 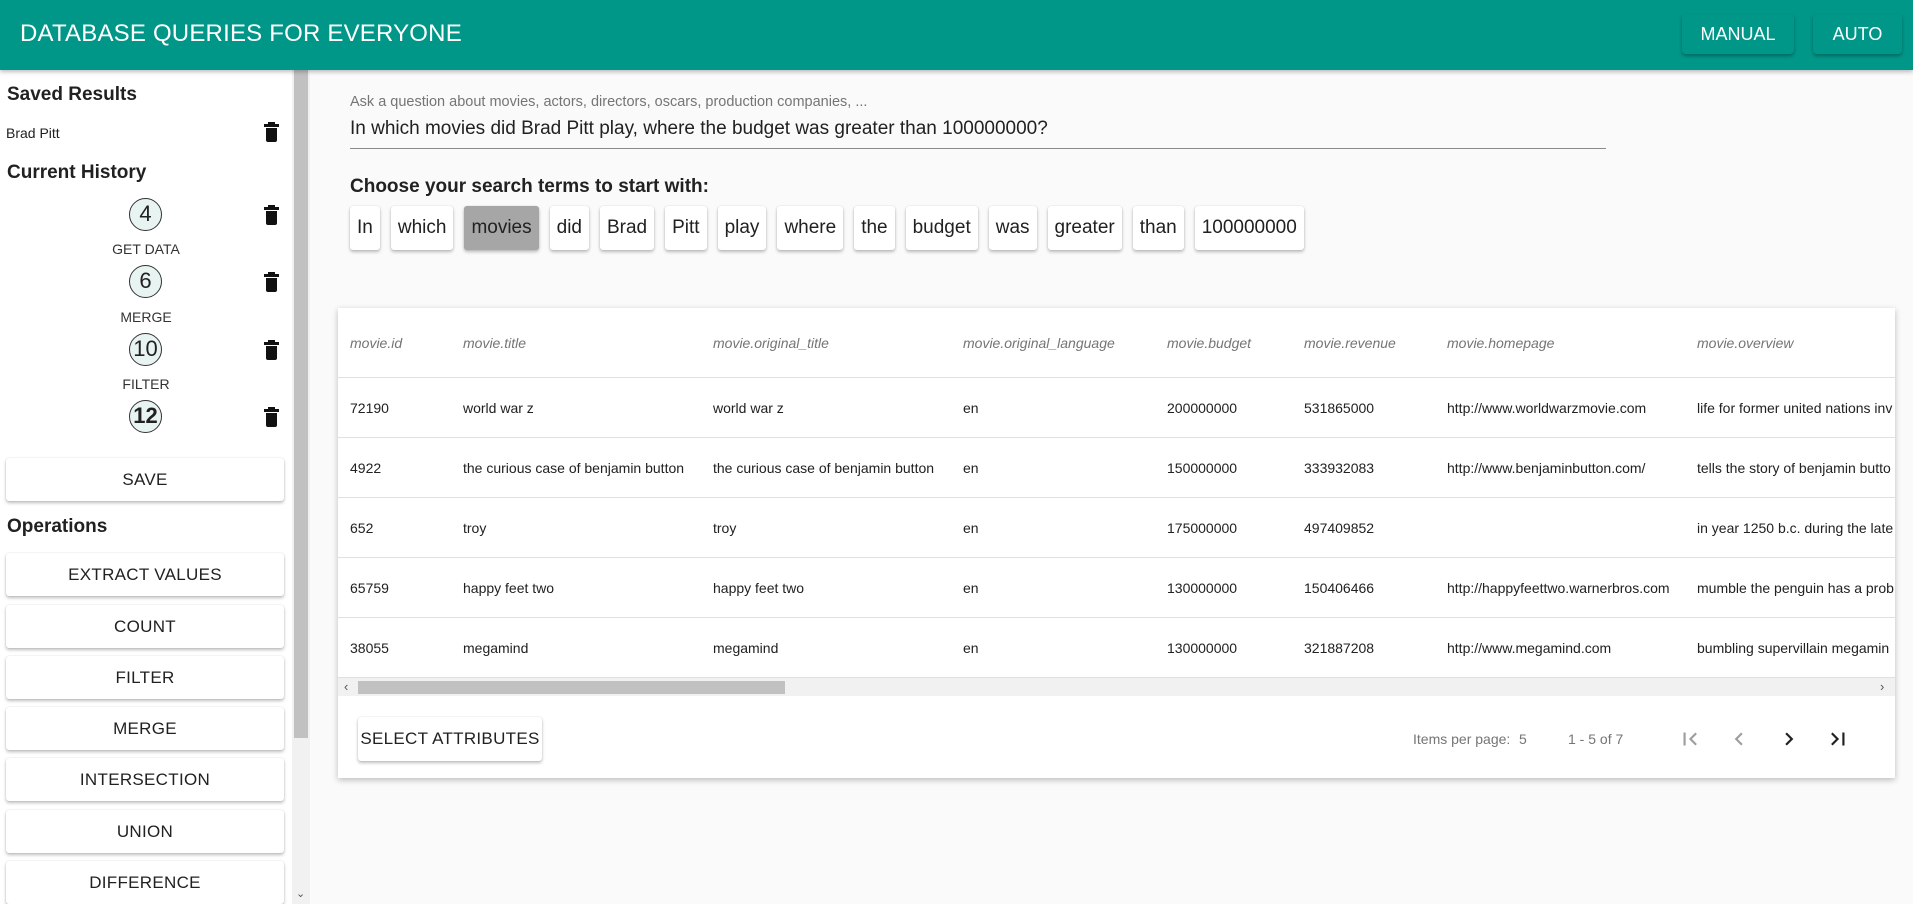 I want to click on column-header: movie.budget, so click(x=1232, y=342).